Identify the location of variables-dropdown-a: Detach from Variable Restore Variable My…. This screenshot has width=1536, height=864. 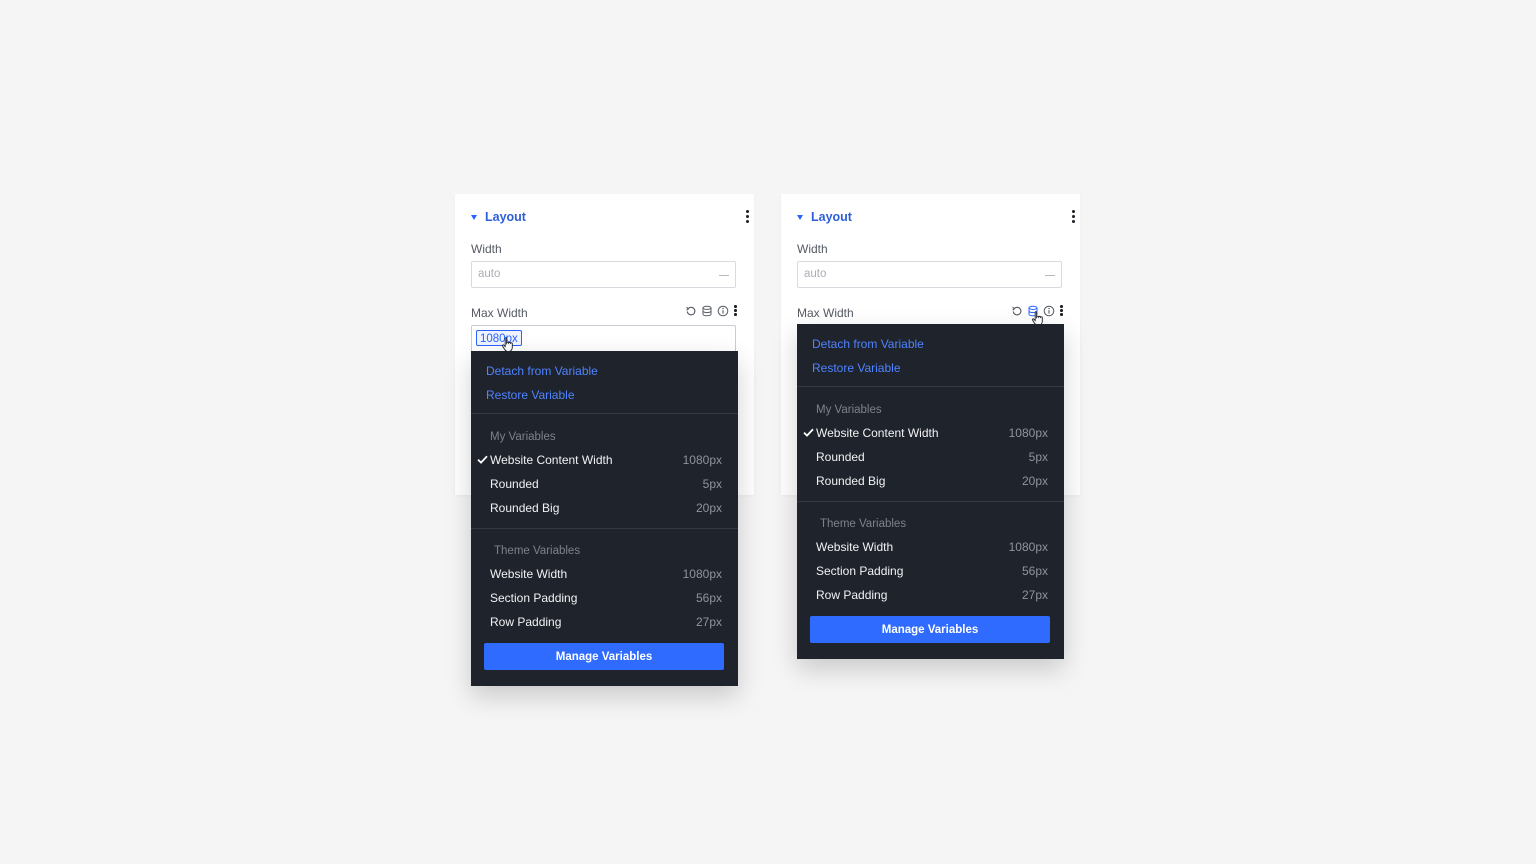
(604, 518).